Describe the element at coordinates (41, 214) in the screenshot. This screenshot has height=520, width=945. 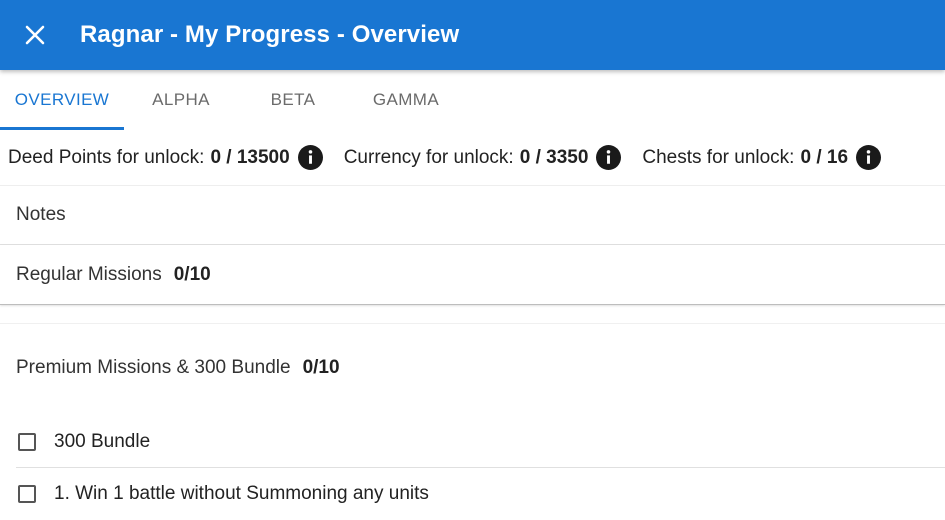
I see `notes-label: Notes` at that location.